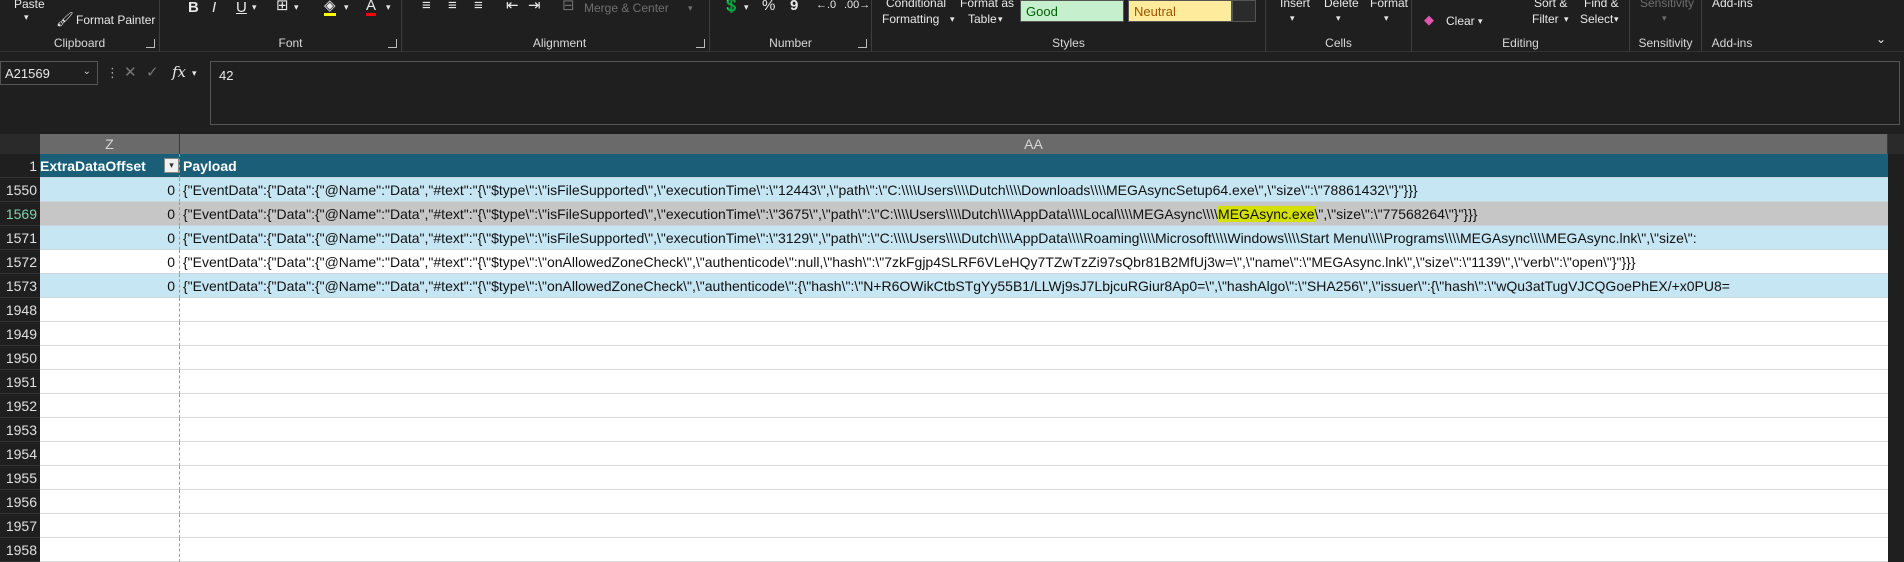 The height and width of the screenshot is (562, 1904). I want to click on accounting-format-icon: 💲, so click(731, 6).